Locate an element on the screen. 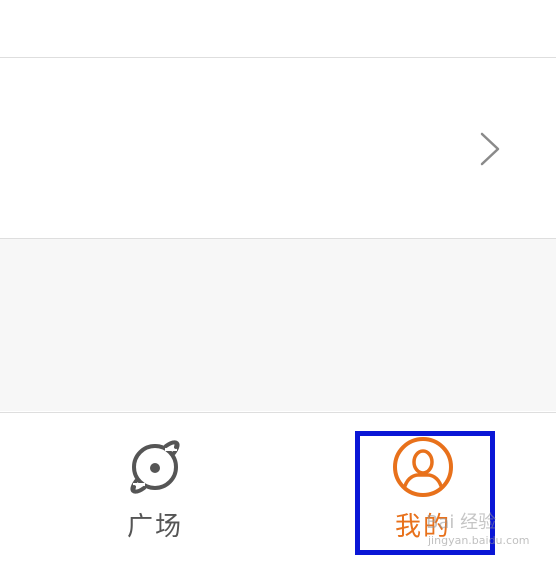 The image size is (556, 564). tab-plaza-label: 广场 is located at coordinates (154, 527).